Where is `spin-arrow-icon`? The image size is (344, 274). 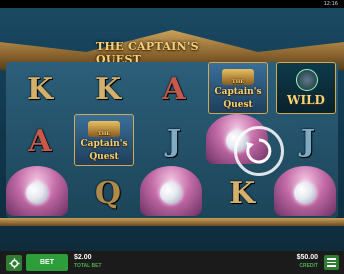 spin-arrow-icon is located at coordinates (259, 151).